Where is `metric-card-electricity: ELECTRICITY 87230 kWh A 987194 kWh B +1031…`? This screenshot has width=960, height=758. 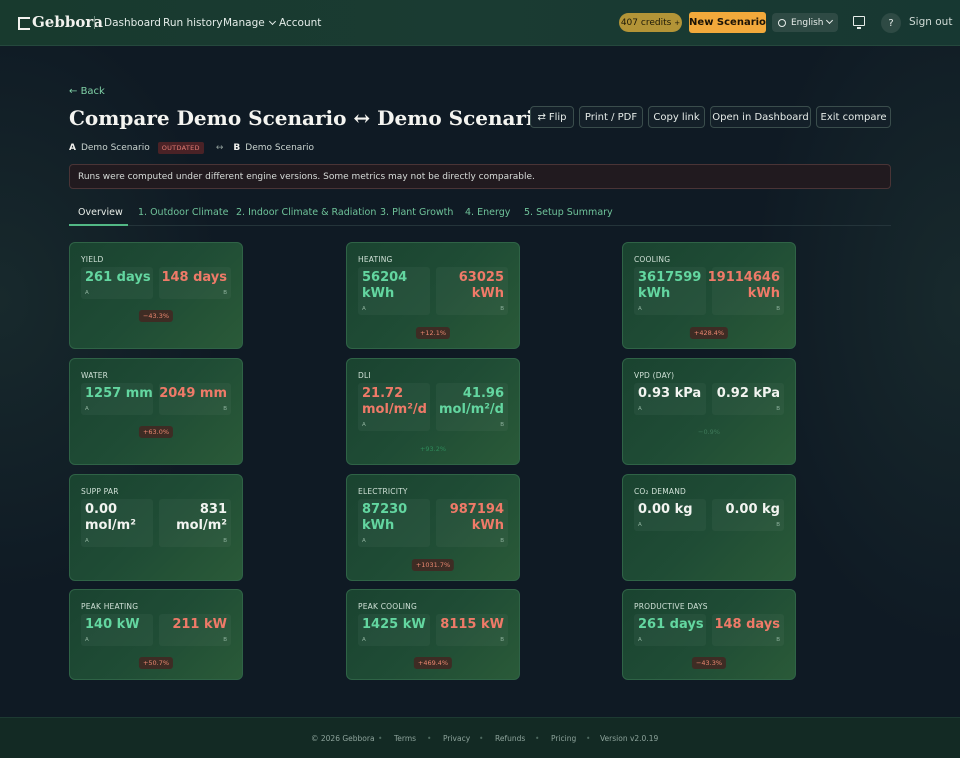 metric-card-electricity: ELECTRICITY 87230 kWh A 987194 kWh B +1031… is located at coordinates (433, 527).